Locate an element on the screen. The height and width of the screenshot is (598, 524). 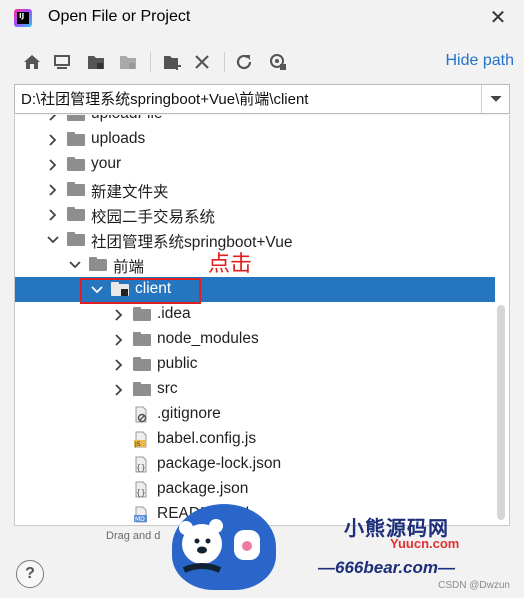
tree-row-label: 社团管理系统springboot+Vue is located at coordinates (192, 242).